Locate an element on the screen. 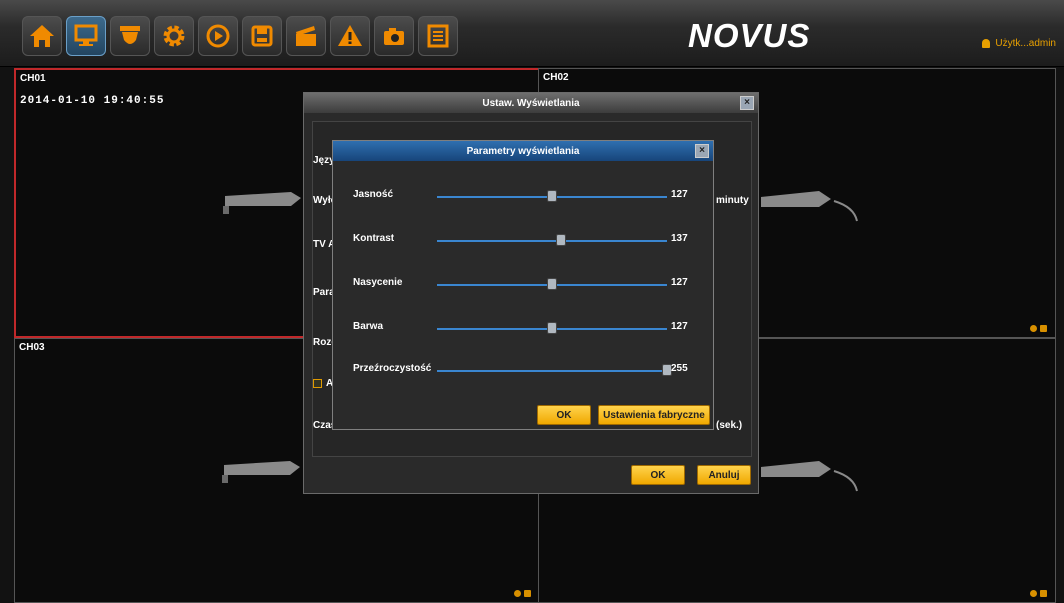  playback-icon is located at coordinates (218, 36).